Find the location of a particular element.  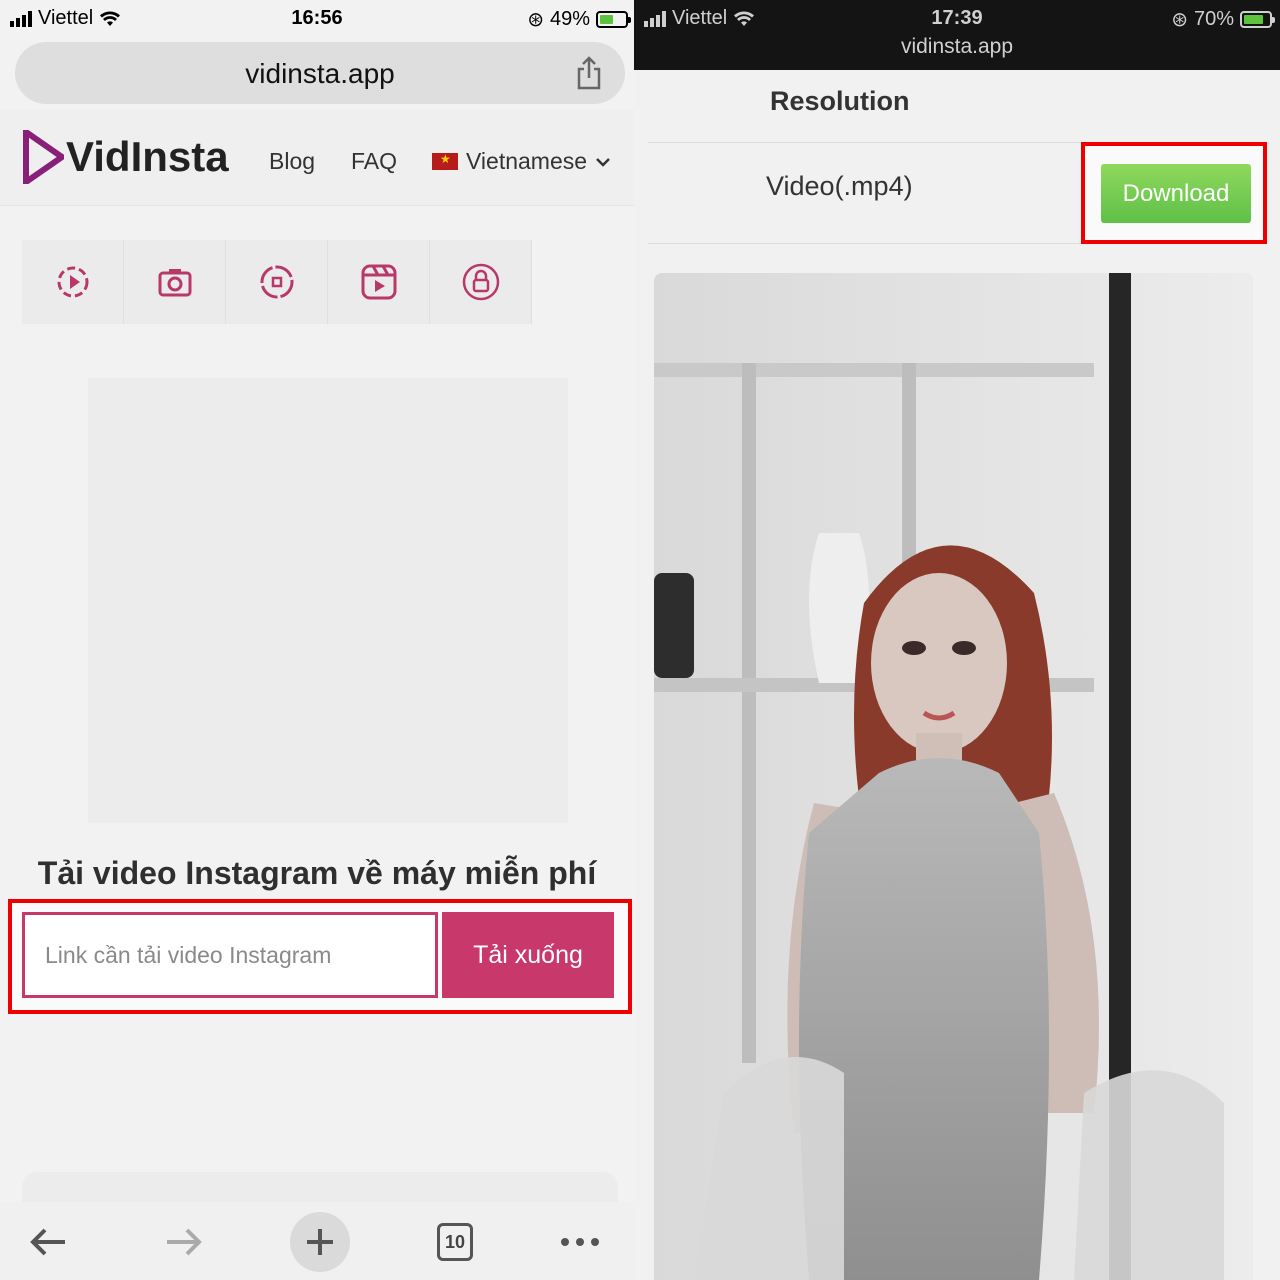

battery-status: ⊛ 70% is located at coordinates (1223, 19).